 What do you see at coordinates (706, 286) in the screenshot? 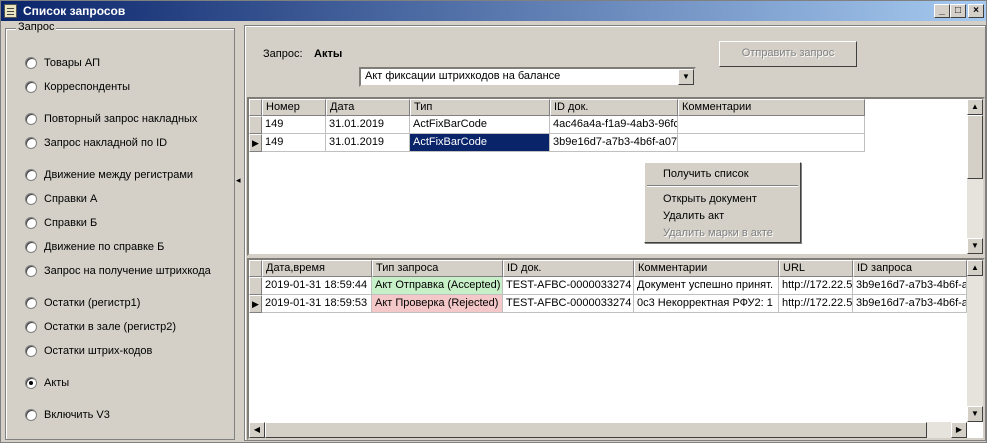
I see `table-cell: Документ успешно принят.` at bounding box center [706, 286].